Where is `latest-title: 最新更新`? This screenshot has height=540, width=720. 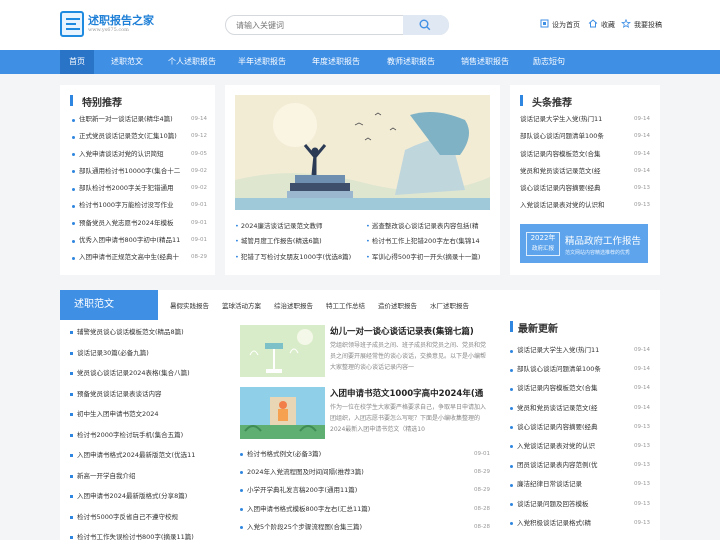
latest-title: 最新更新 is located at coordinates (538, 329).